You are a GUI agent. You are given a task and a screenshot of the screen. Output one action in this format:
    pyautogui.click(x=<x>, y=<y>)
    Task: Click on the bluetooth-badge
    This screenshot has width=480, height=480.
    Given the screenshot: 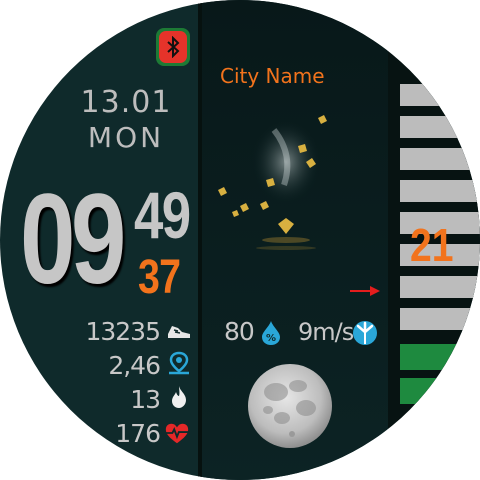 What is the action you would take?
    pyautogui.click(x=173, y=47)
    